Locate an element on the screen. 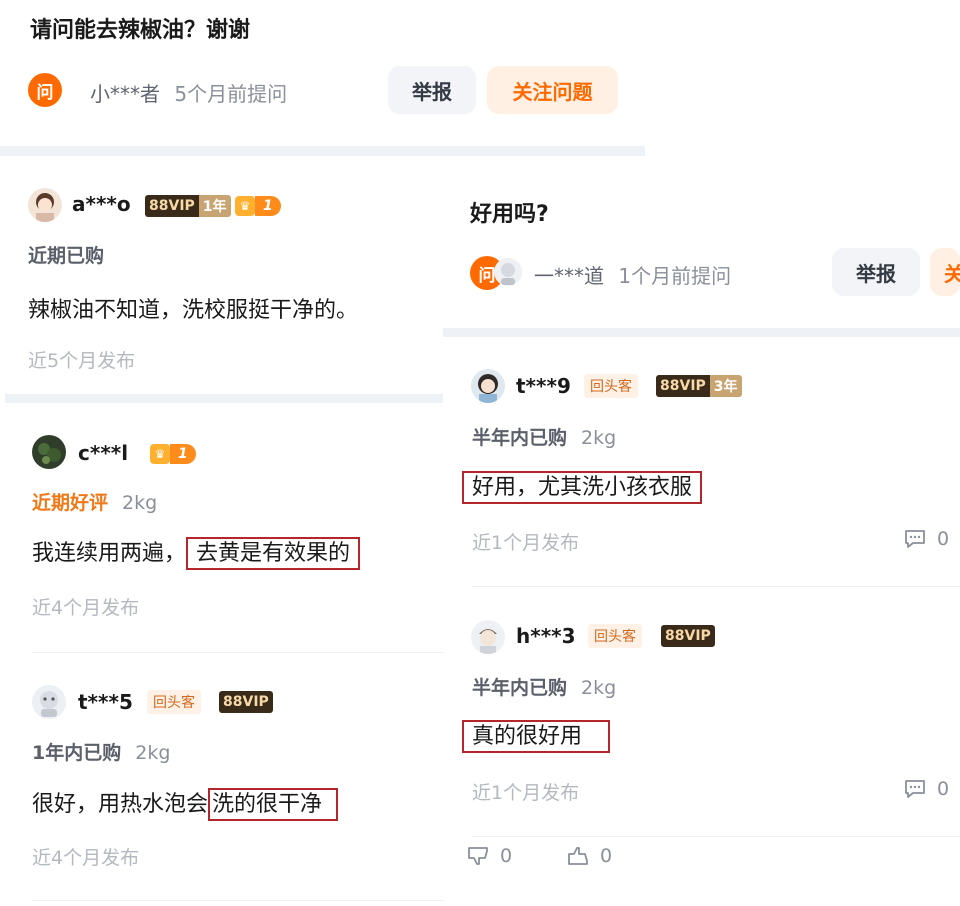  like-button: 0 is located at coordinates (589, 856).